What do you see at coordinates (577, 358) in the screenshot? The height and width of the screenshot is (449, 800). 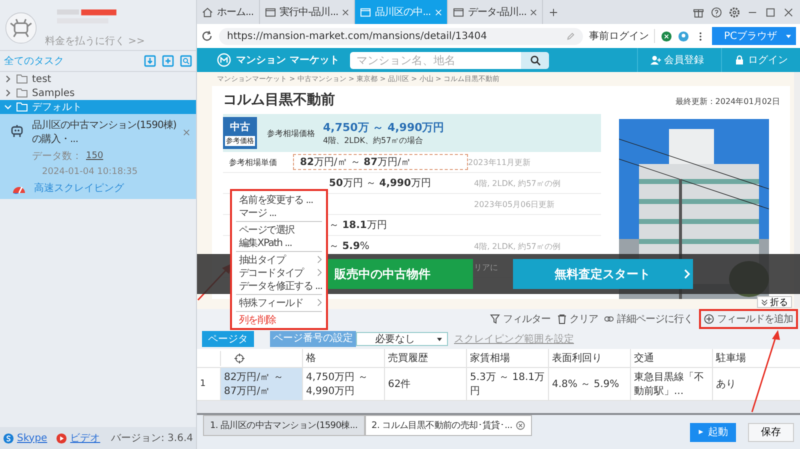 I see `column-header: 表面利回り` at bounding box center [577, 358].